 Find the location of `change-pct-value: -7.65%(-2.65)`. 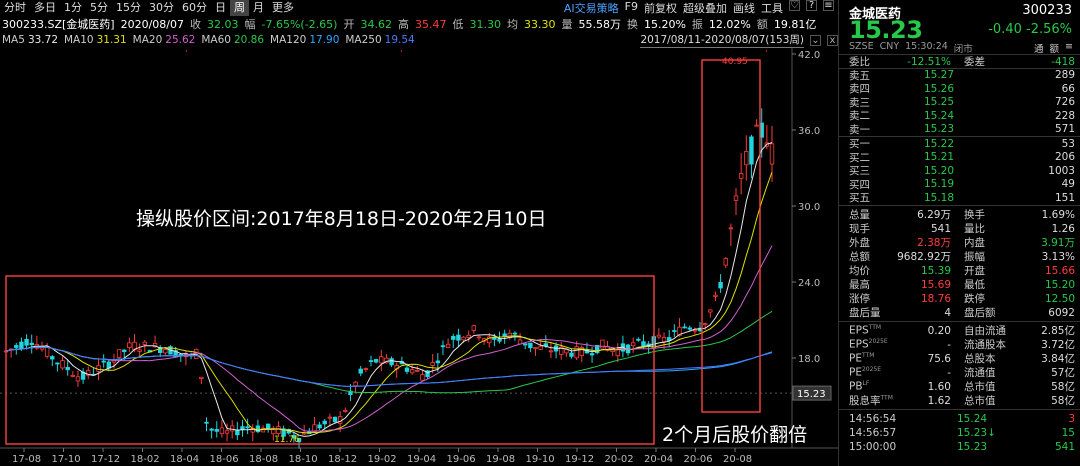

change-pct-value: -7.65%(-2.65) is located at coordinates (299, 24).